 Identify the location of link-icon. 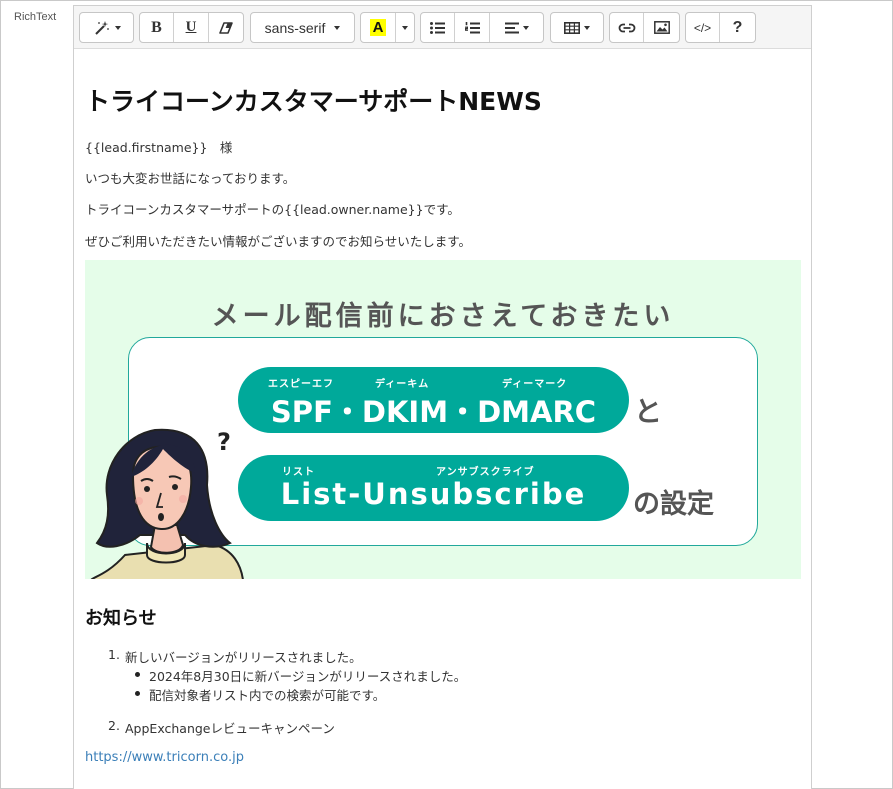
(626, 27).